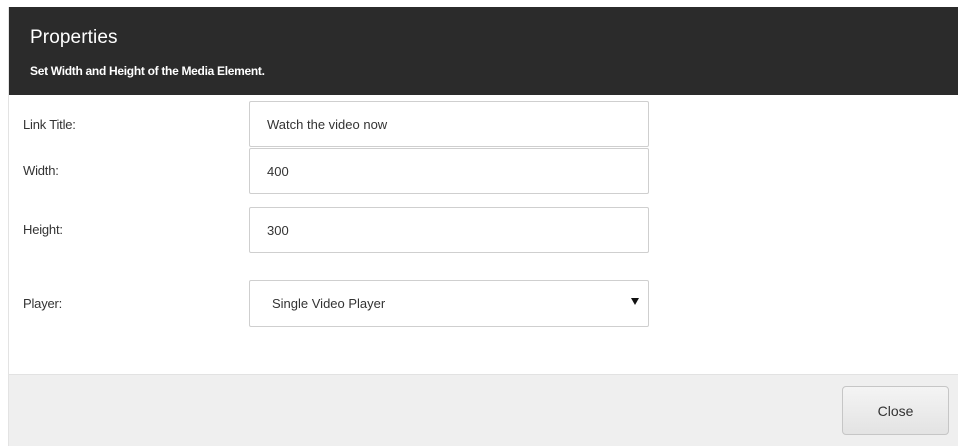 The height and width of the screenshot is (446, 958). I want to click on width-value: 400, so click(278, 171).